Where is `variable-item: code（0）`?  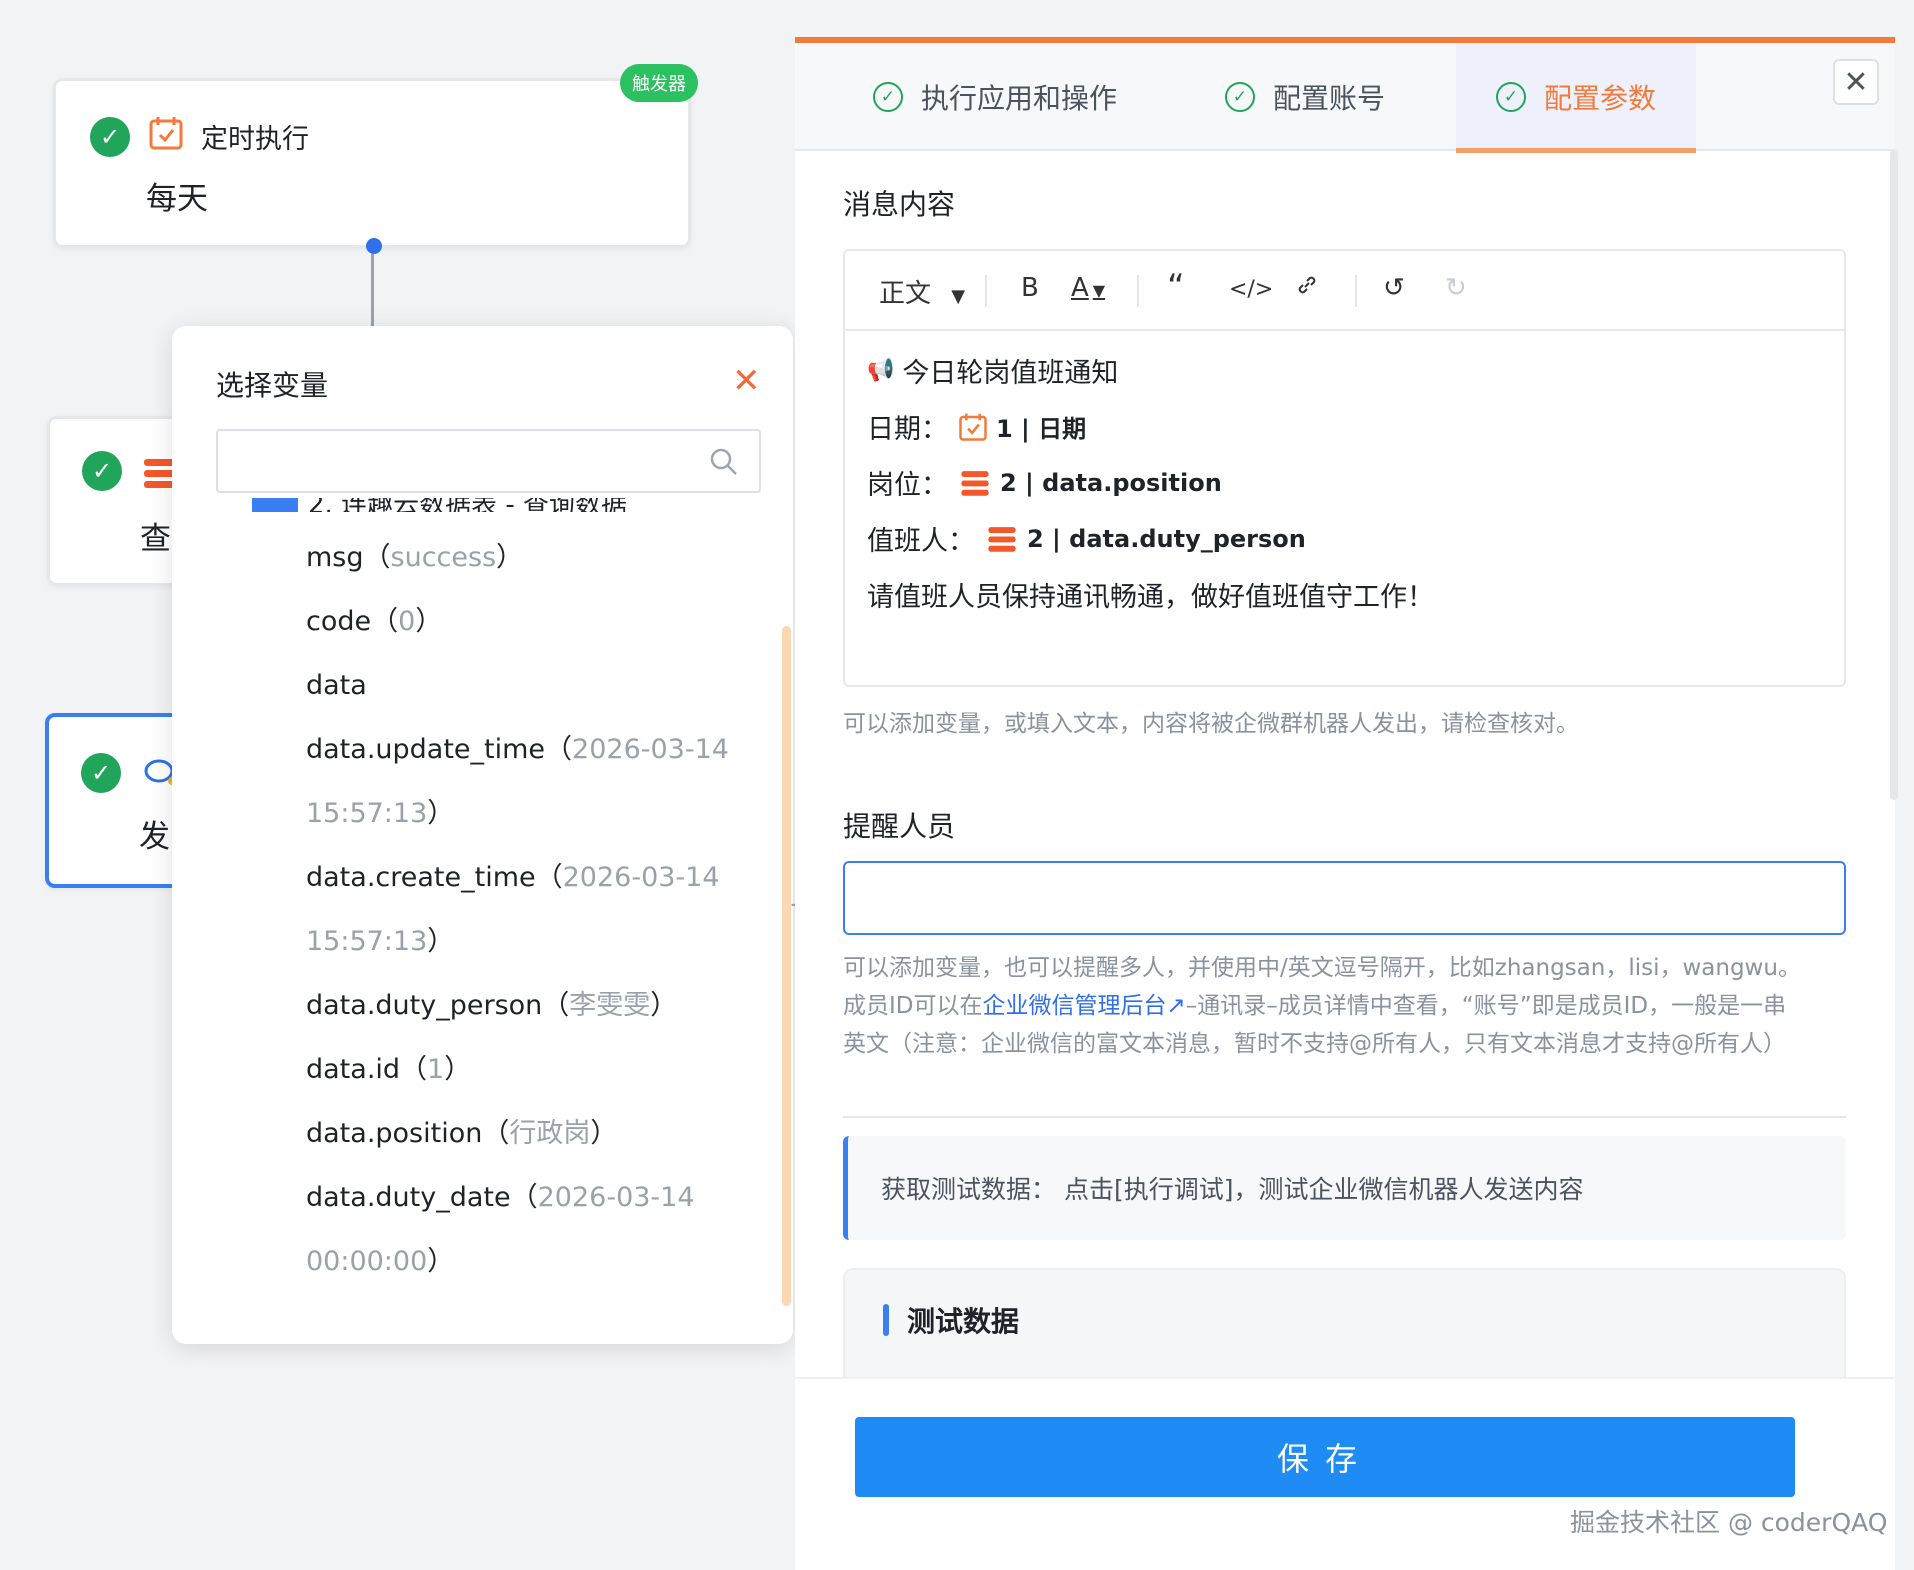
variable-item: code（0） is located at coordinates (531, 622).